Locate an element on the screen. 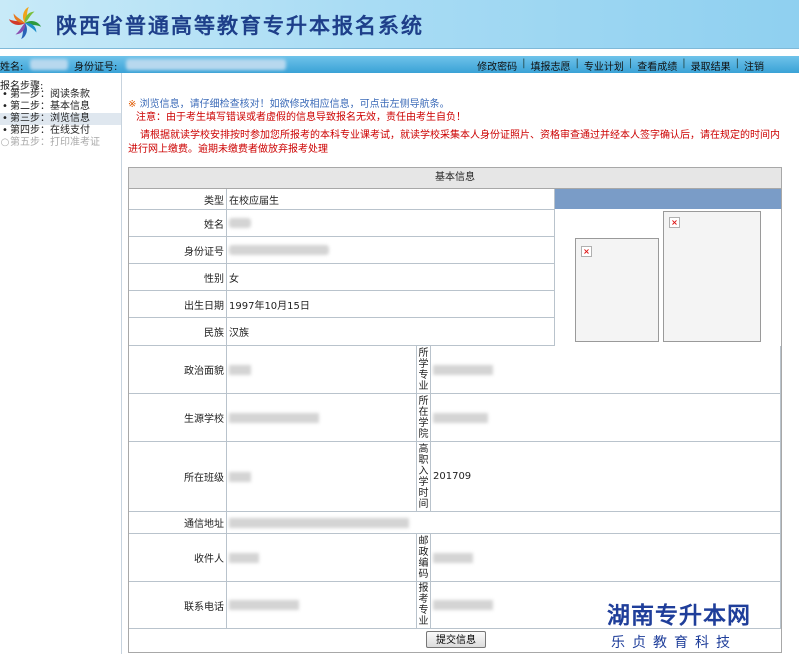  name-redacted is located at coordinates (240, 223).